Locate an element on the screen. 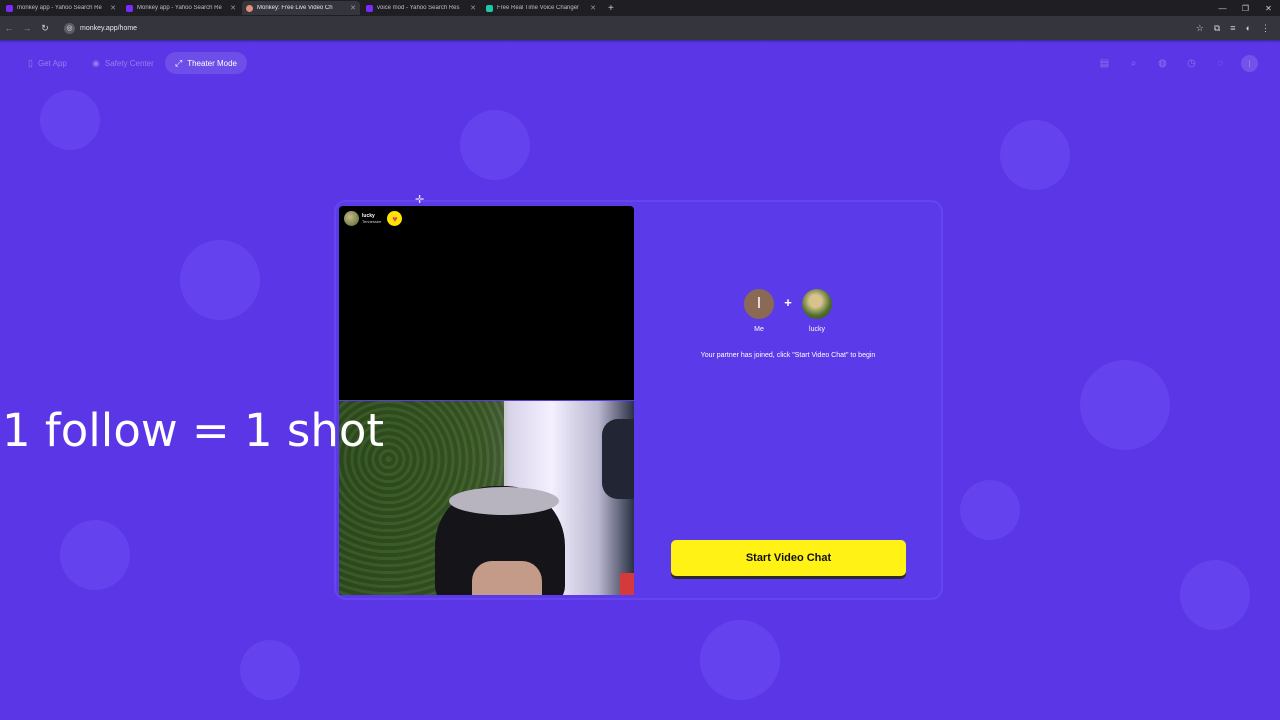 This screenshot has width=1280, height=720. voice-icon is located at coordinates (489, 8).